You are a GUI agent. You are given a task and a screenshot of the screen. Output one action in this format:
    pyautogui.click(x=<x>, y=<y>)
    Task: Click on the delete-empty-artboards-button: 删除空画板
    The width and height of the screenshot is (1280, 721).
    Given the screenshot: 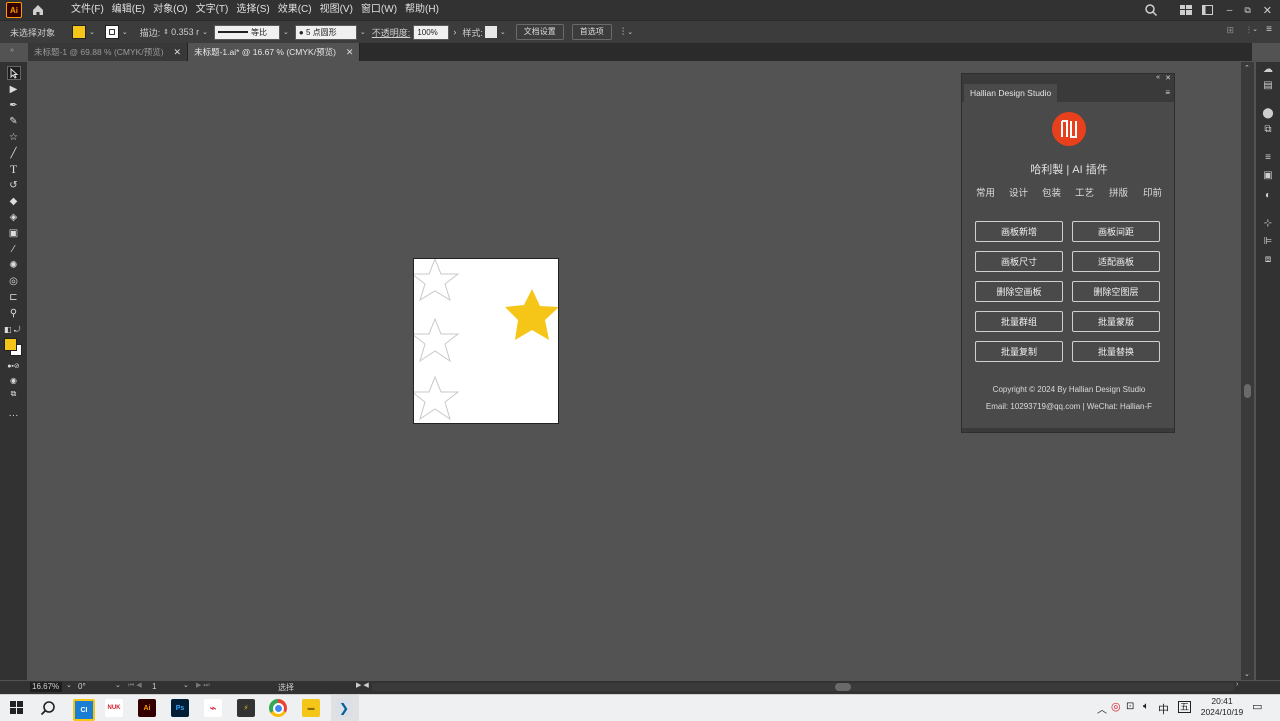 What is the action you would take?
    pyautogui.click(x=1019, y=291)
    